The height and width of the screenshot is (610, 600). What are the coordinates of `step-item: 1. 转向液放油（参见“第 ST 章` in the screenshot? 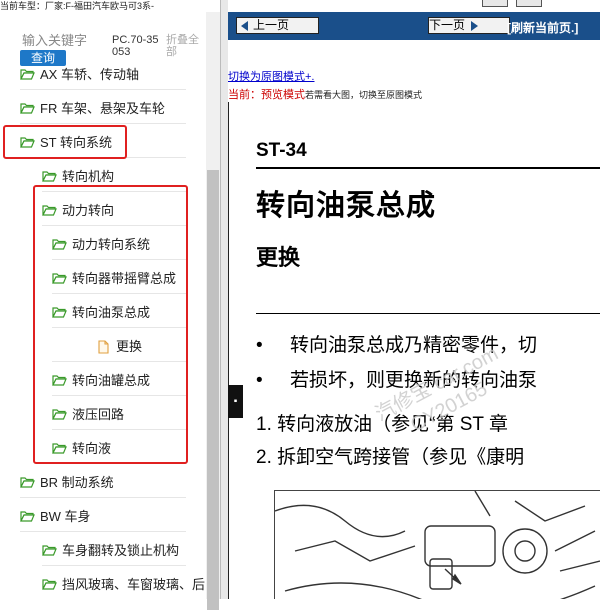 It's located at (382, 424).